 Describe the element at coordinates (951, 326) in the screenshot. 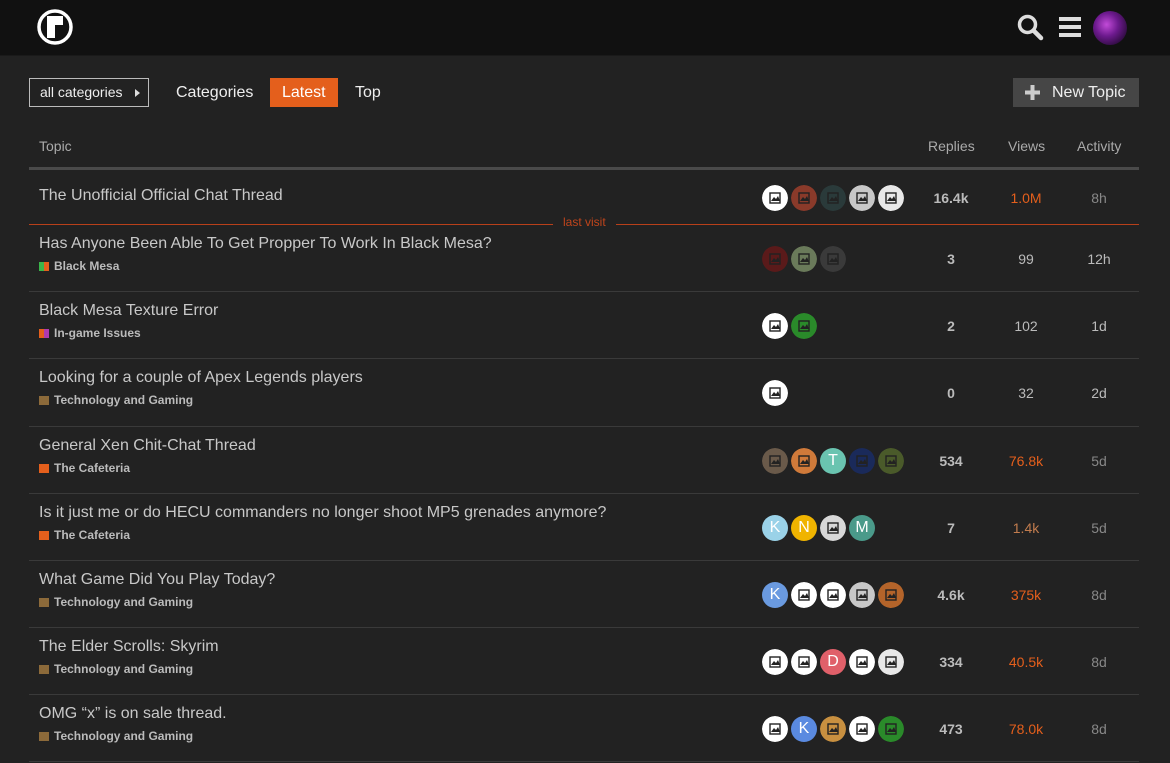

I see `topic-replies: 2` at that location.